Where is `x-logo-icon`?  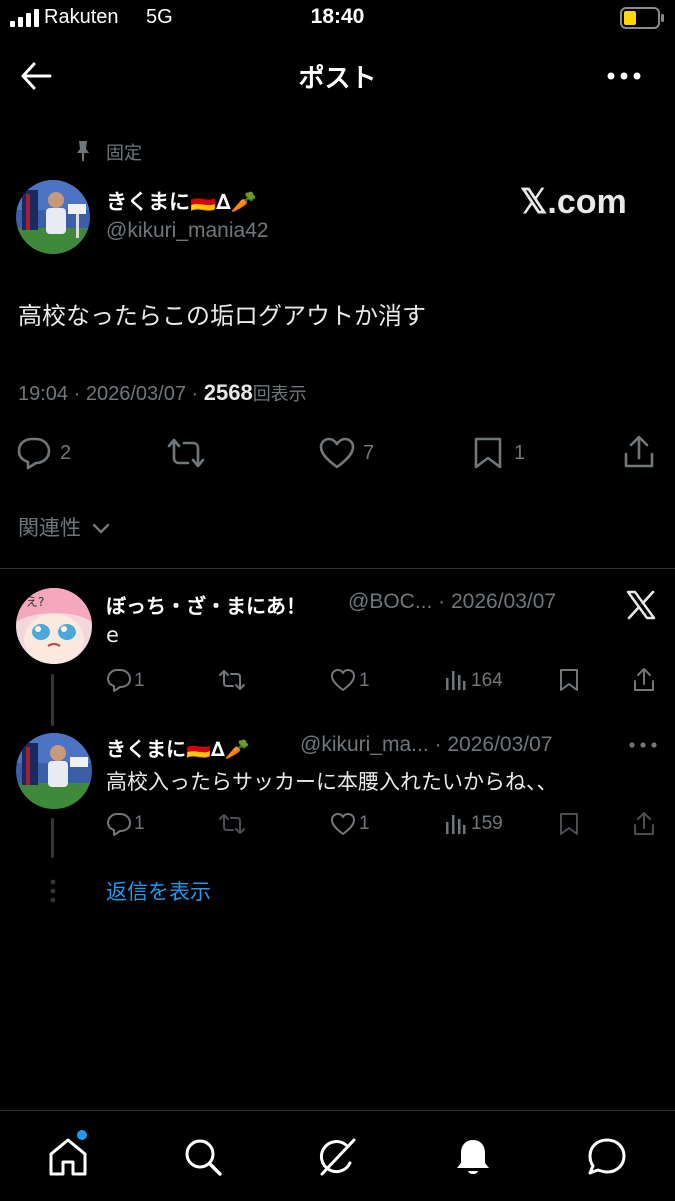 x-logo-icon is located at coordinates (641, 605).